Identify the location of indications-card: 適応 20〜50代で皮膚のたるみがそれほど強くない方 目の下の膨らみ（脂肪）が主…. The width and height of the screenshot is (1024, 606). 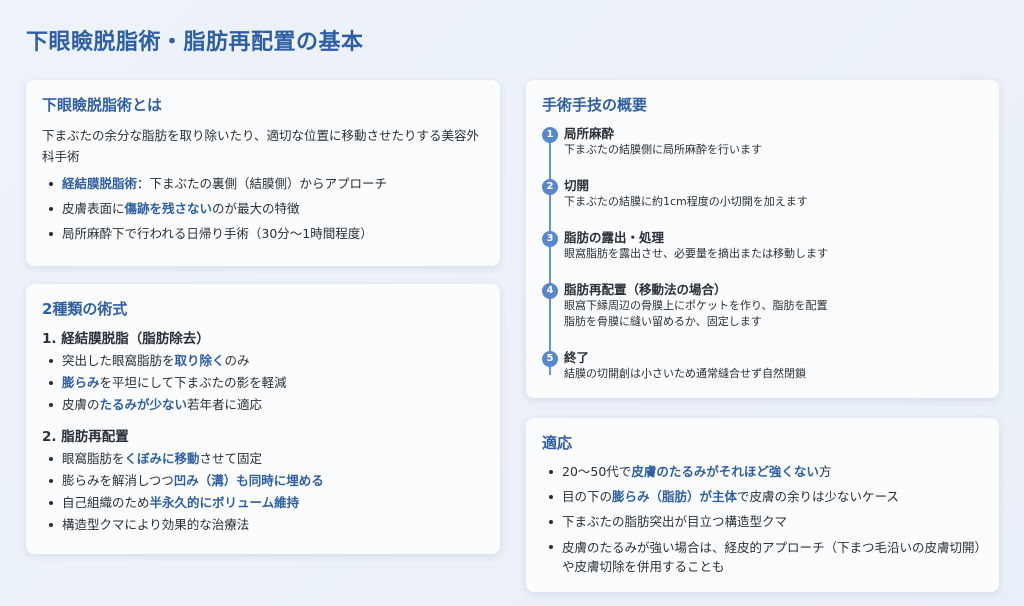
(762, 505).